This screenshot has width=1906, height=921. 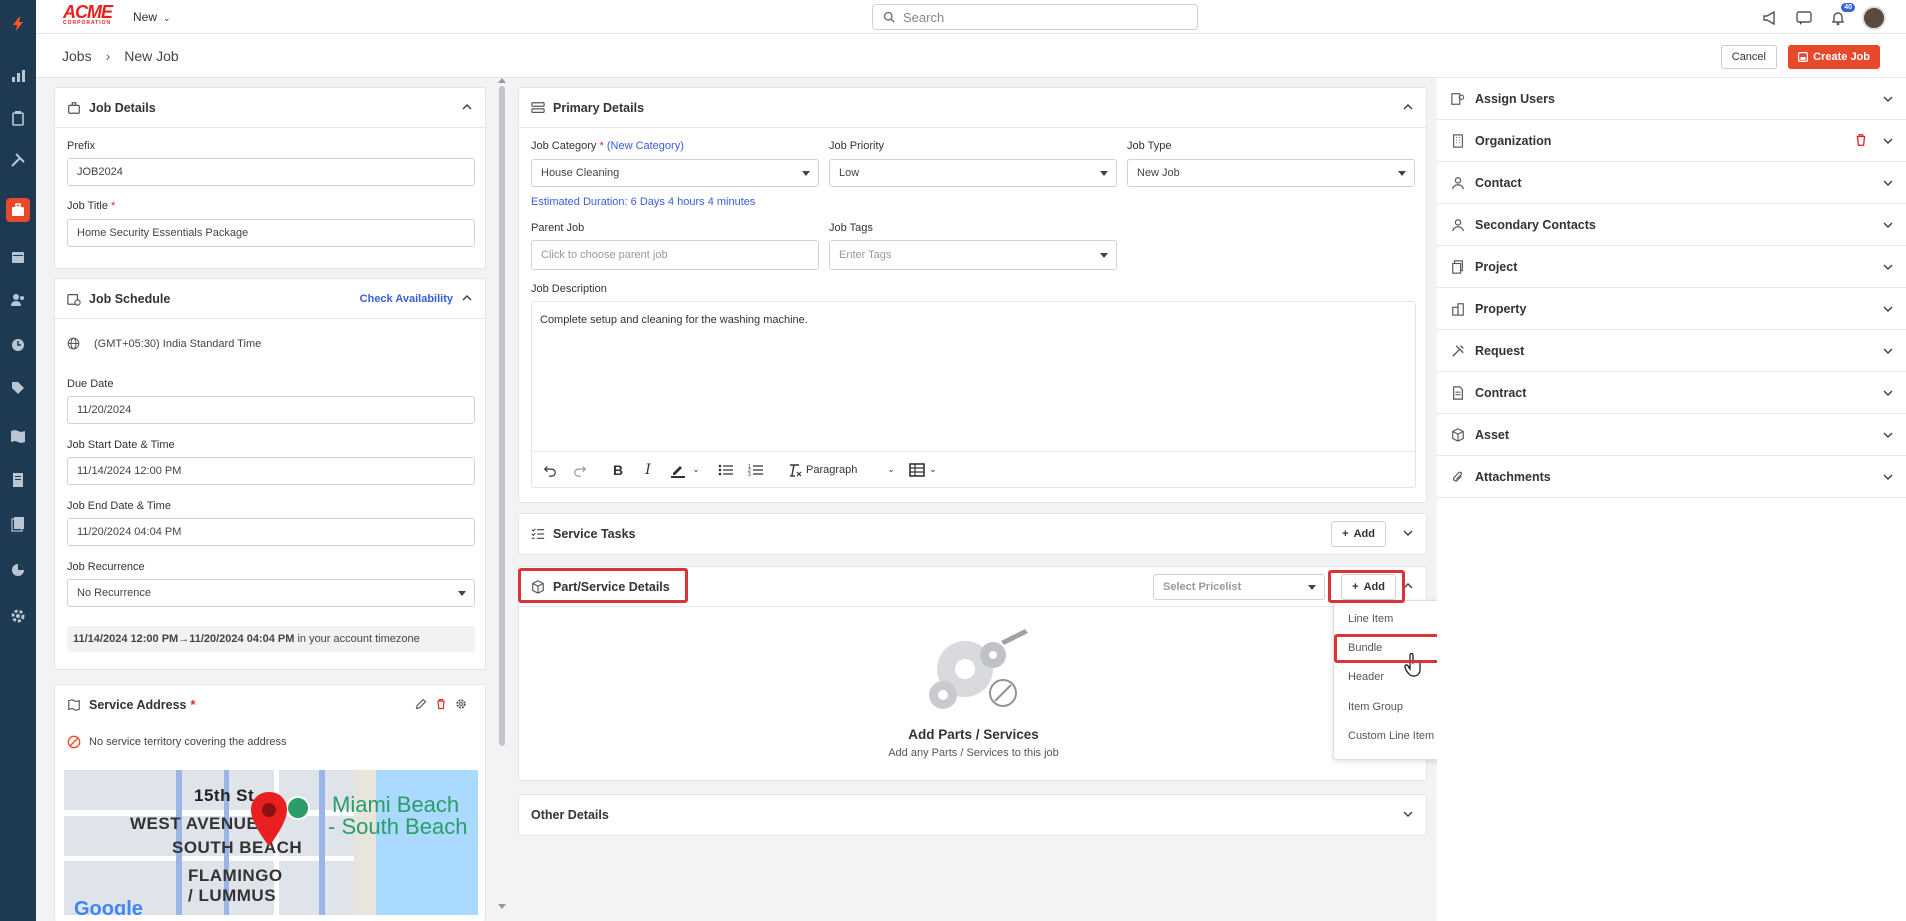 I want to click on secondary-contacts-section: Secondary Contacts, so click(x=1671, y=225).